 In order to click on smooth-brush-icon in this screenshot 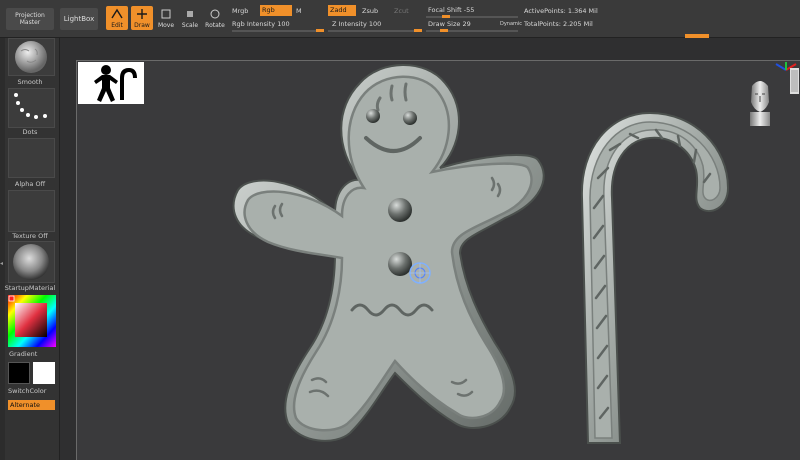, I will do `click(31, 57)`.